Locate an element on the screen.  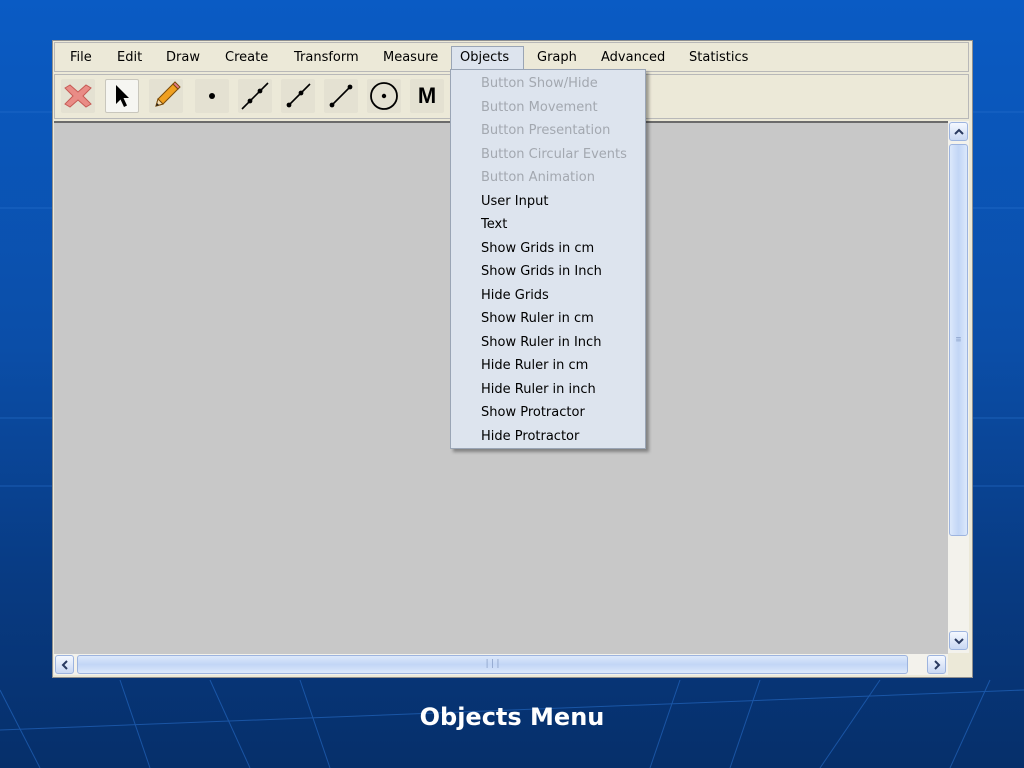
menu-item-hide-ruler-inch: Hide Ruler in inch is located at coordinates (538, 389).